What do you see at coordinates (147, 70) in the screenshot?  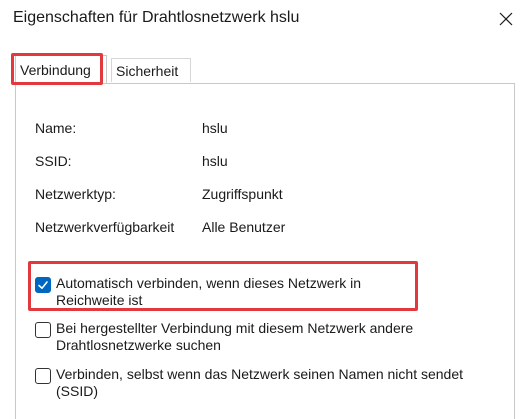 I see `tab-sicherheit-label: Sicherheit` at bounding box center [147, 70].